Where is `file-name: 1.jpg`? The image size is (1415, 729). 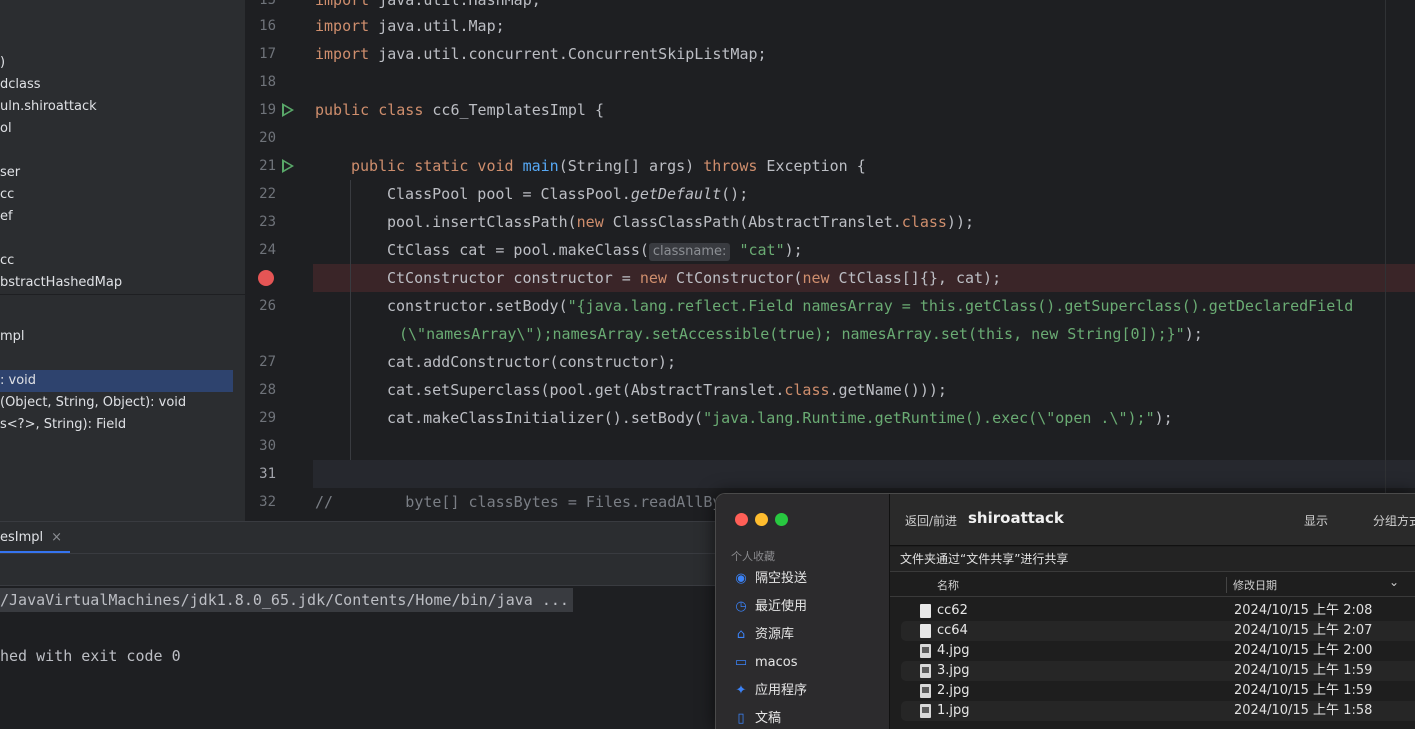
file-name: 1.jpg is located at coordinates (953, 710).